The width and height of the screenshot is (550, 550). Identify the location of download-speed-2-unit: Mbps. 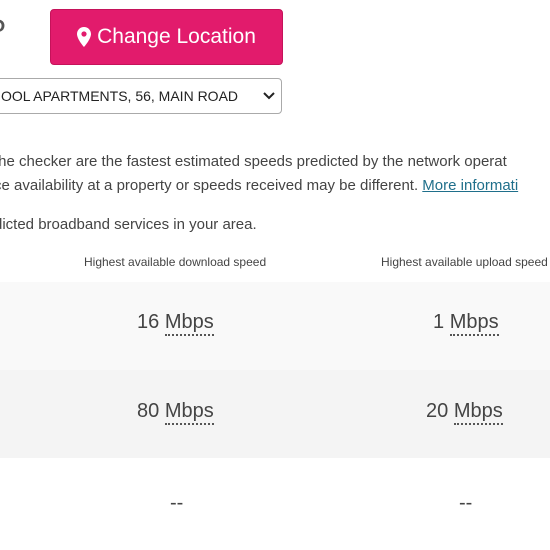
(189, 412).